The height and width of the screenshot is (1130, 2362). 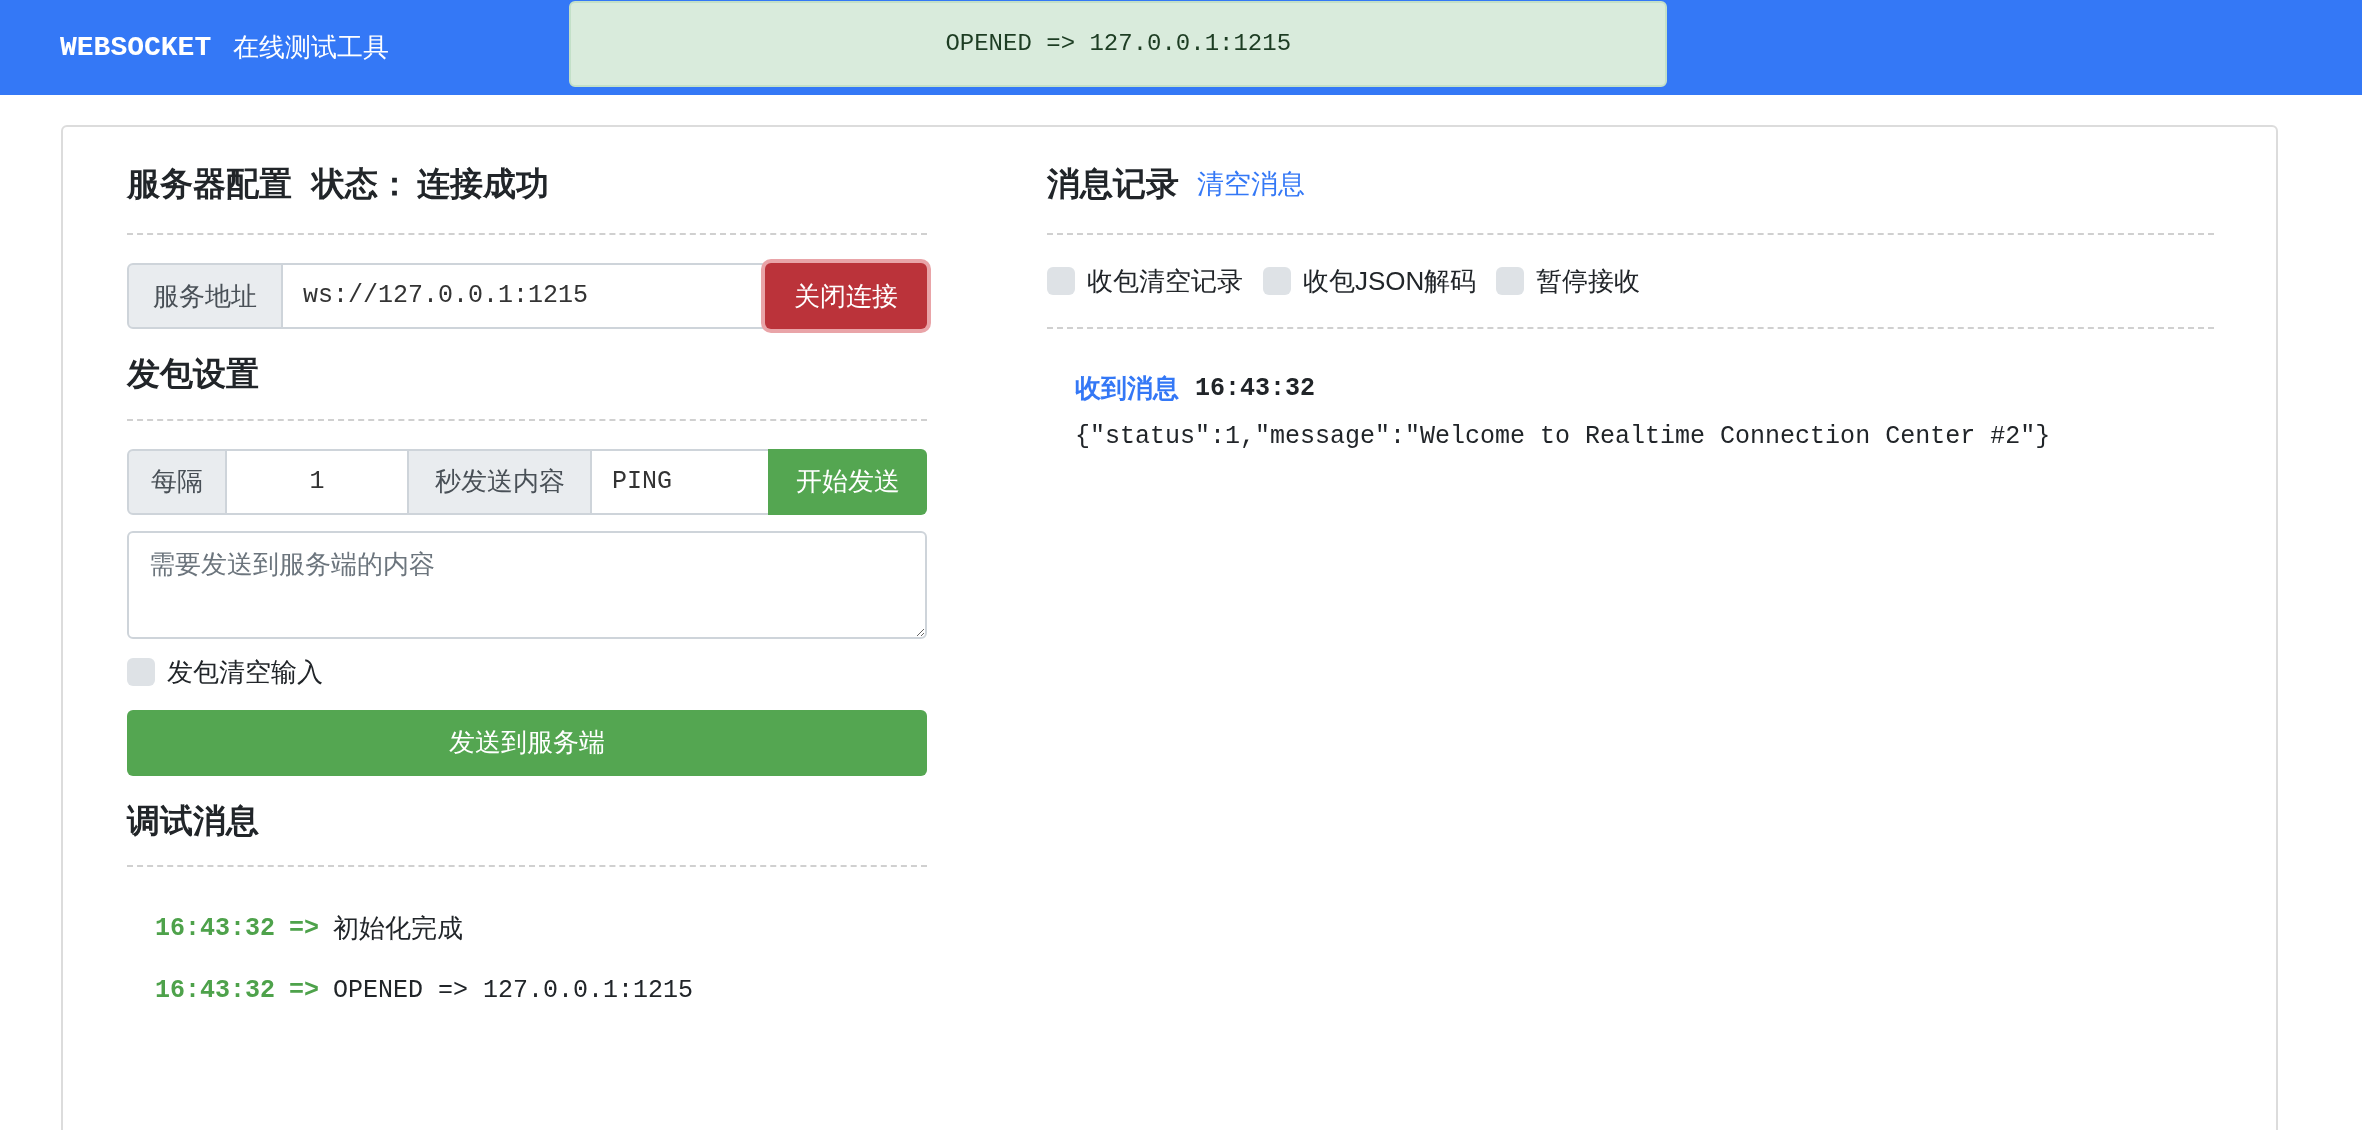 I want to click on log-message: 初始化完成, so click(x=398, y=928).